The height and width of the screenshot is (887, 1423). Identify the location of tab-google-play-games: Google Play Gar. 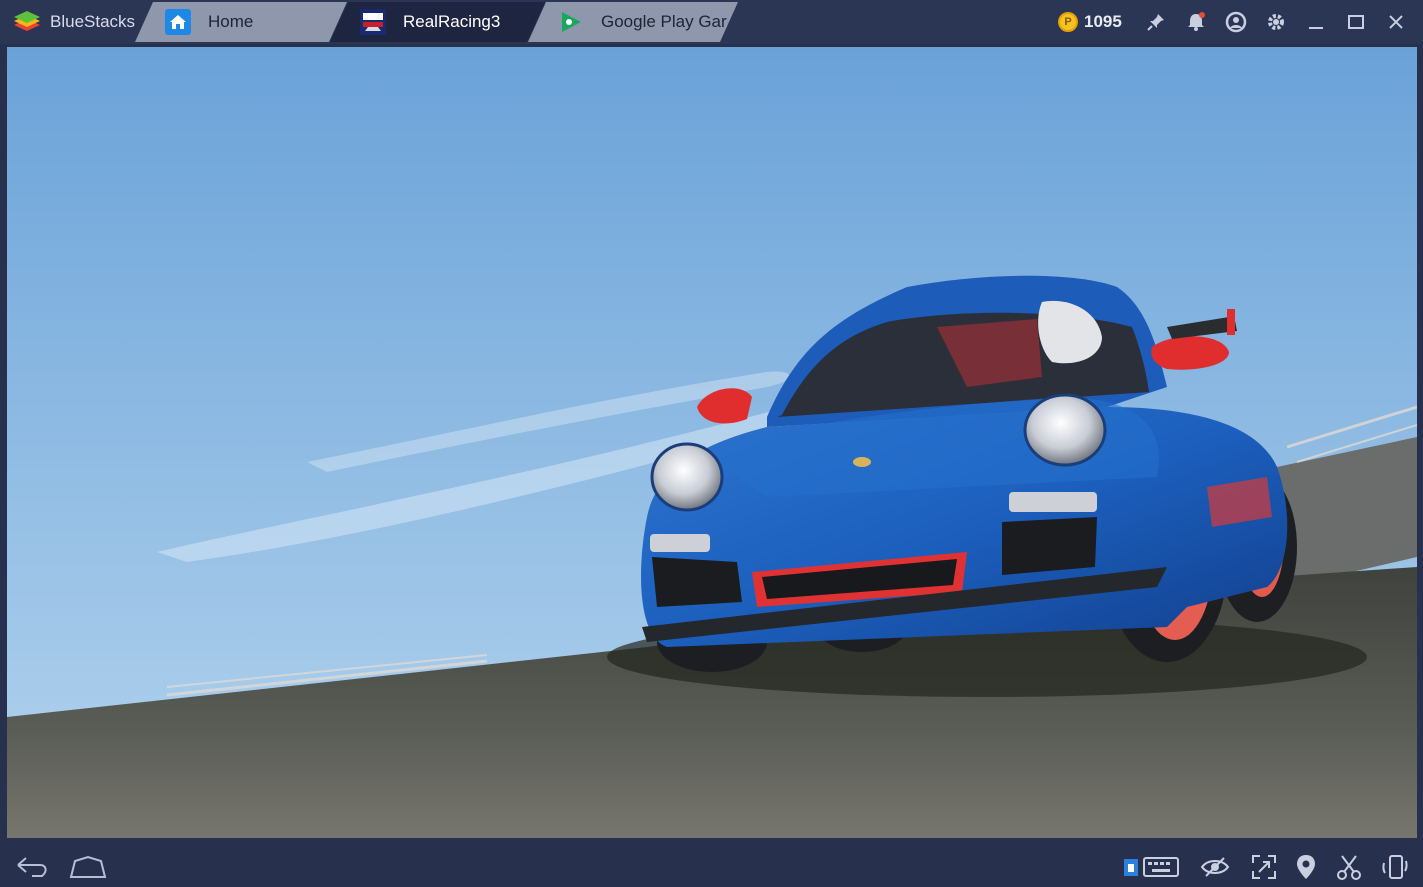
(633, 22).